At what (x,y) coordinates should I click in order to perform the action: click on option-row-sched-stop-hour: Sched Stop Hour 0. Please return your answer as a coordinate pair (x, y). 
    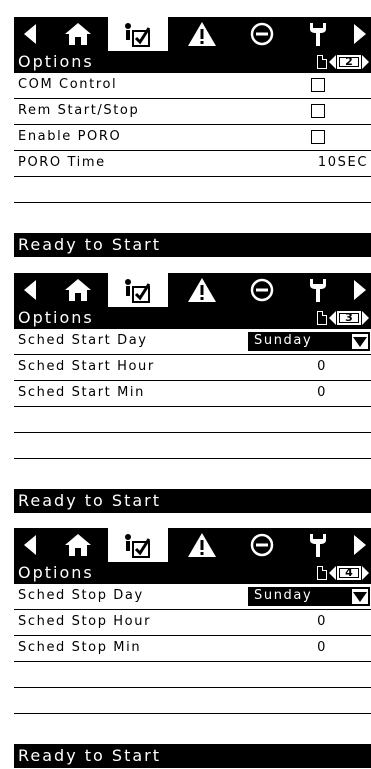
    Looking at the image, I should click on (192, 623).